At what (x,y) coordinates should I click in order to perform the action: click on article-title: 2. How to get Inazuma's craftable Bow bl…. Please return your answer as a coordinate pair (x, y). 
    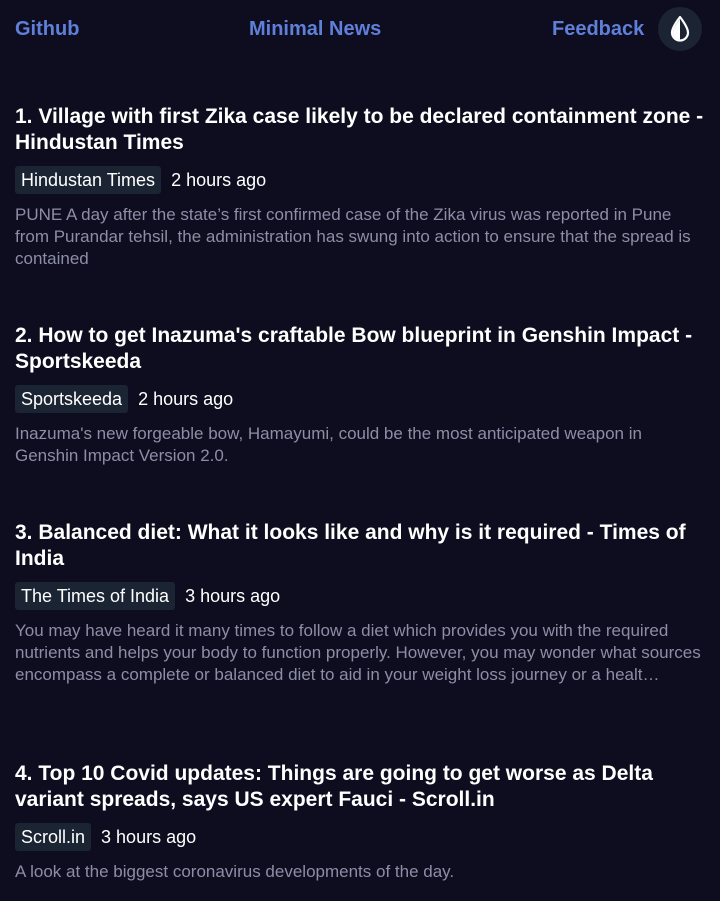
    Looking at the image, I should click on (360, 349).